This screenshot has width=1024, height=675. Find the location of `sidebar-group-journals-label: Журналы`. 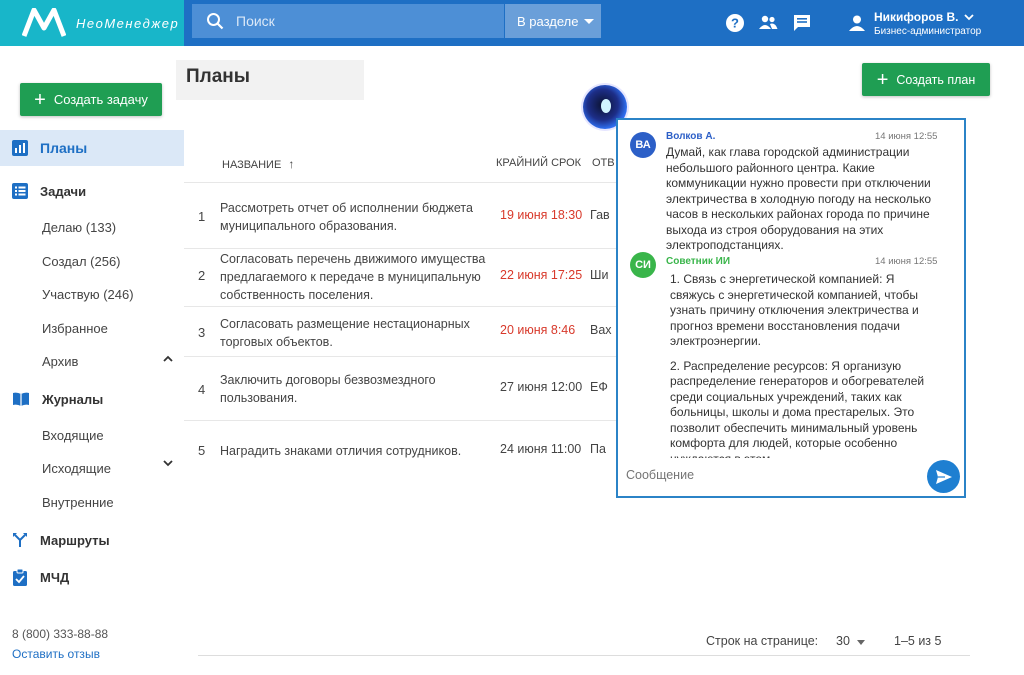

sidebar-group-journals-label: Журналы is located at coordinates (73, 399).